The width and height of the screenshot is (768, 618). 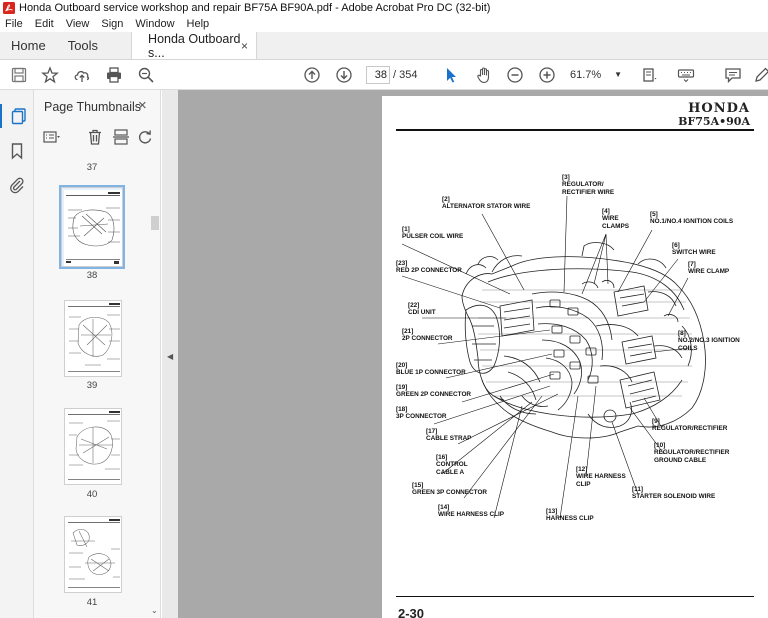 I want to click on callout-label: [2] ALTERNATOR STATOR WIRE, so click(x=486, y=203).